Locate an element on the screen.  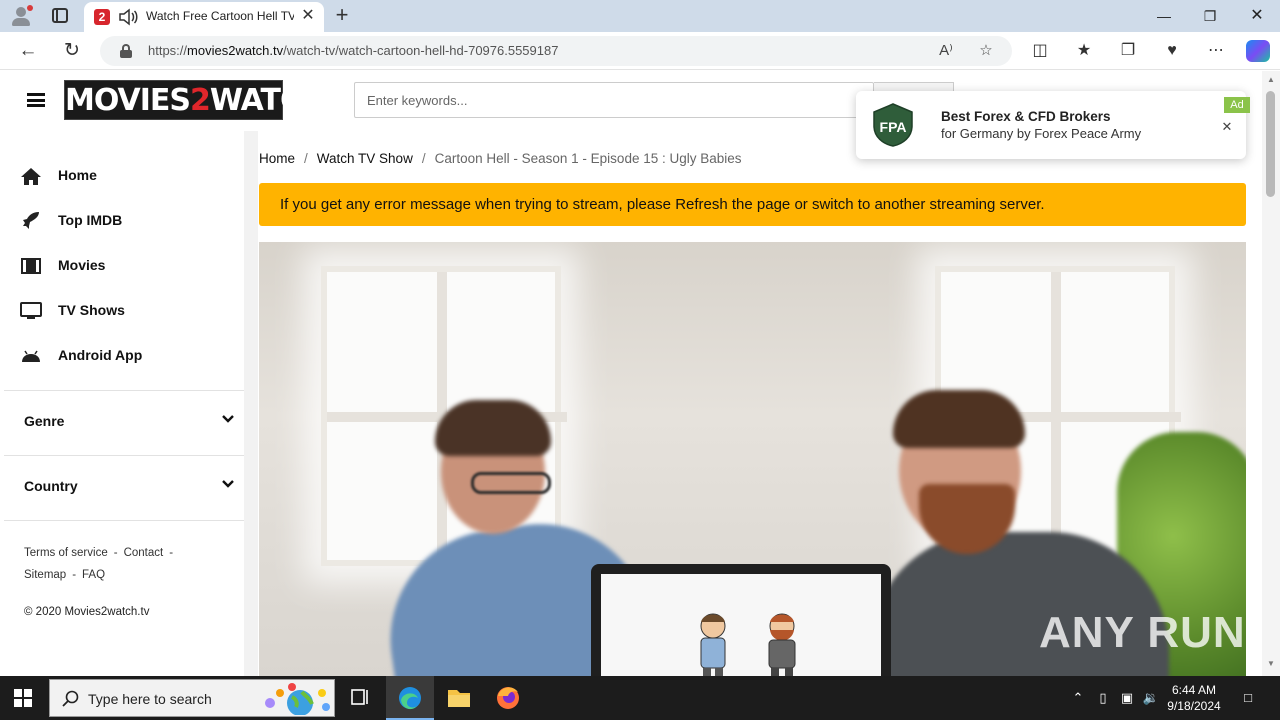
sidebar-item-label: Home is located at coordinates (77, 175).